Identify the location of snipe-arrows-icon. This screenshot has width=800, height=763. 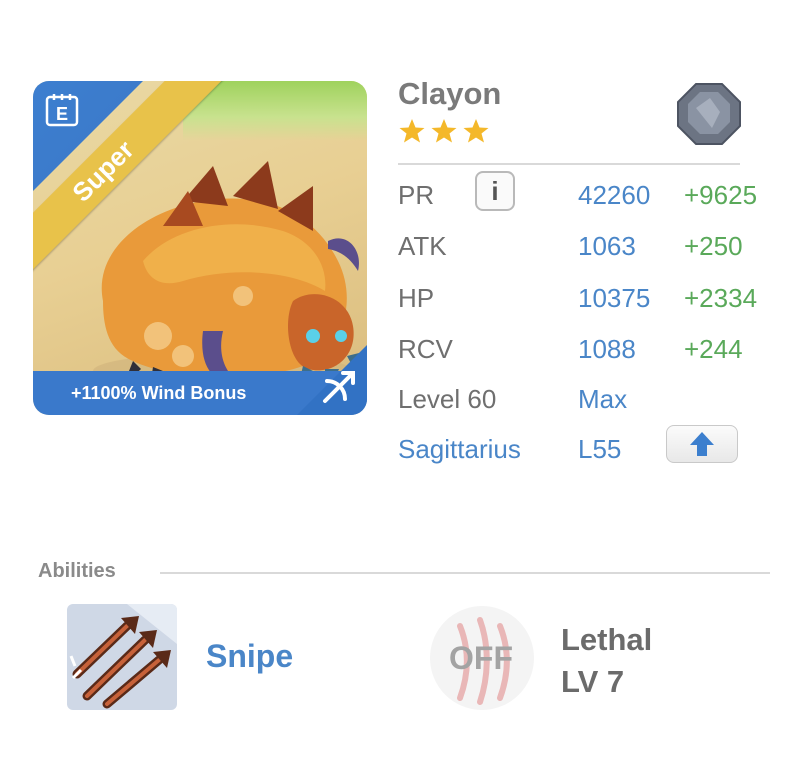
(122, 657).